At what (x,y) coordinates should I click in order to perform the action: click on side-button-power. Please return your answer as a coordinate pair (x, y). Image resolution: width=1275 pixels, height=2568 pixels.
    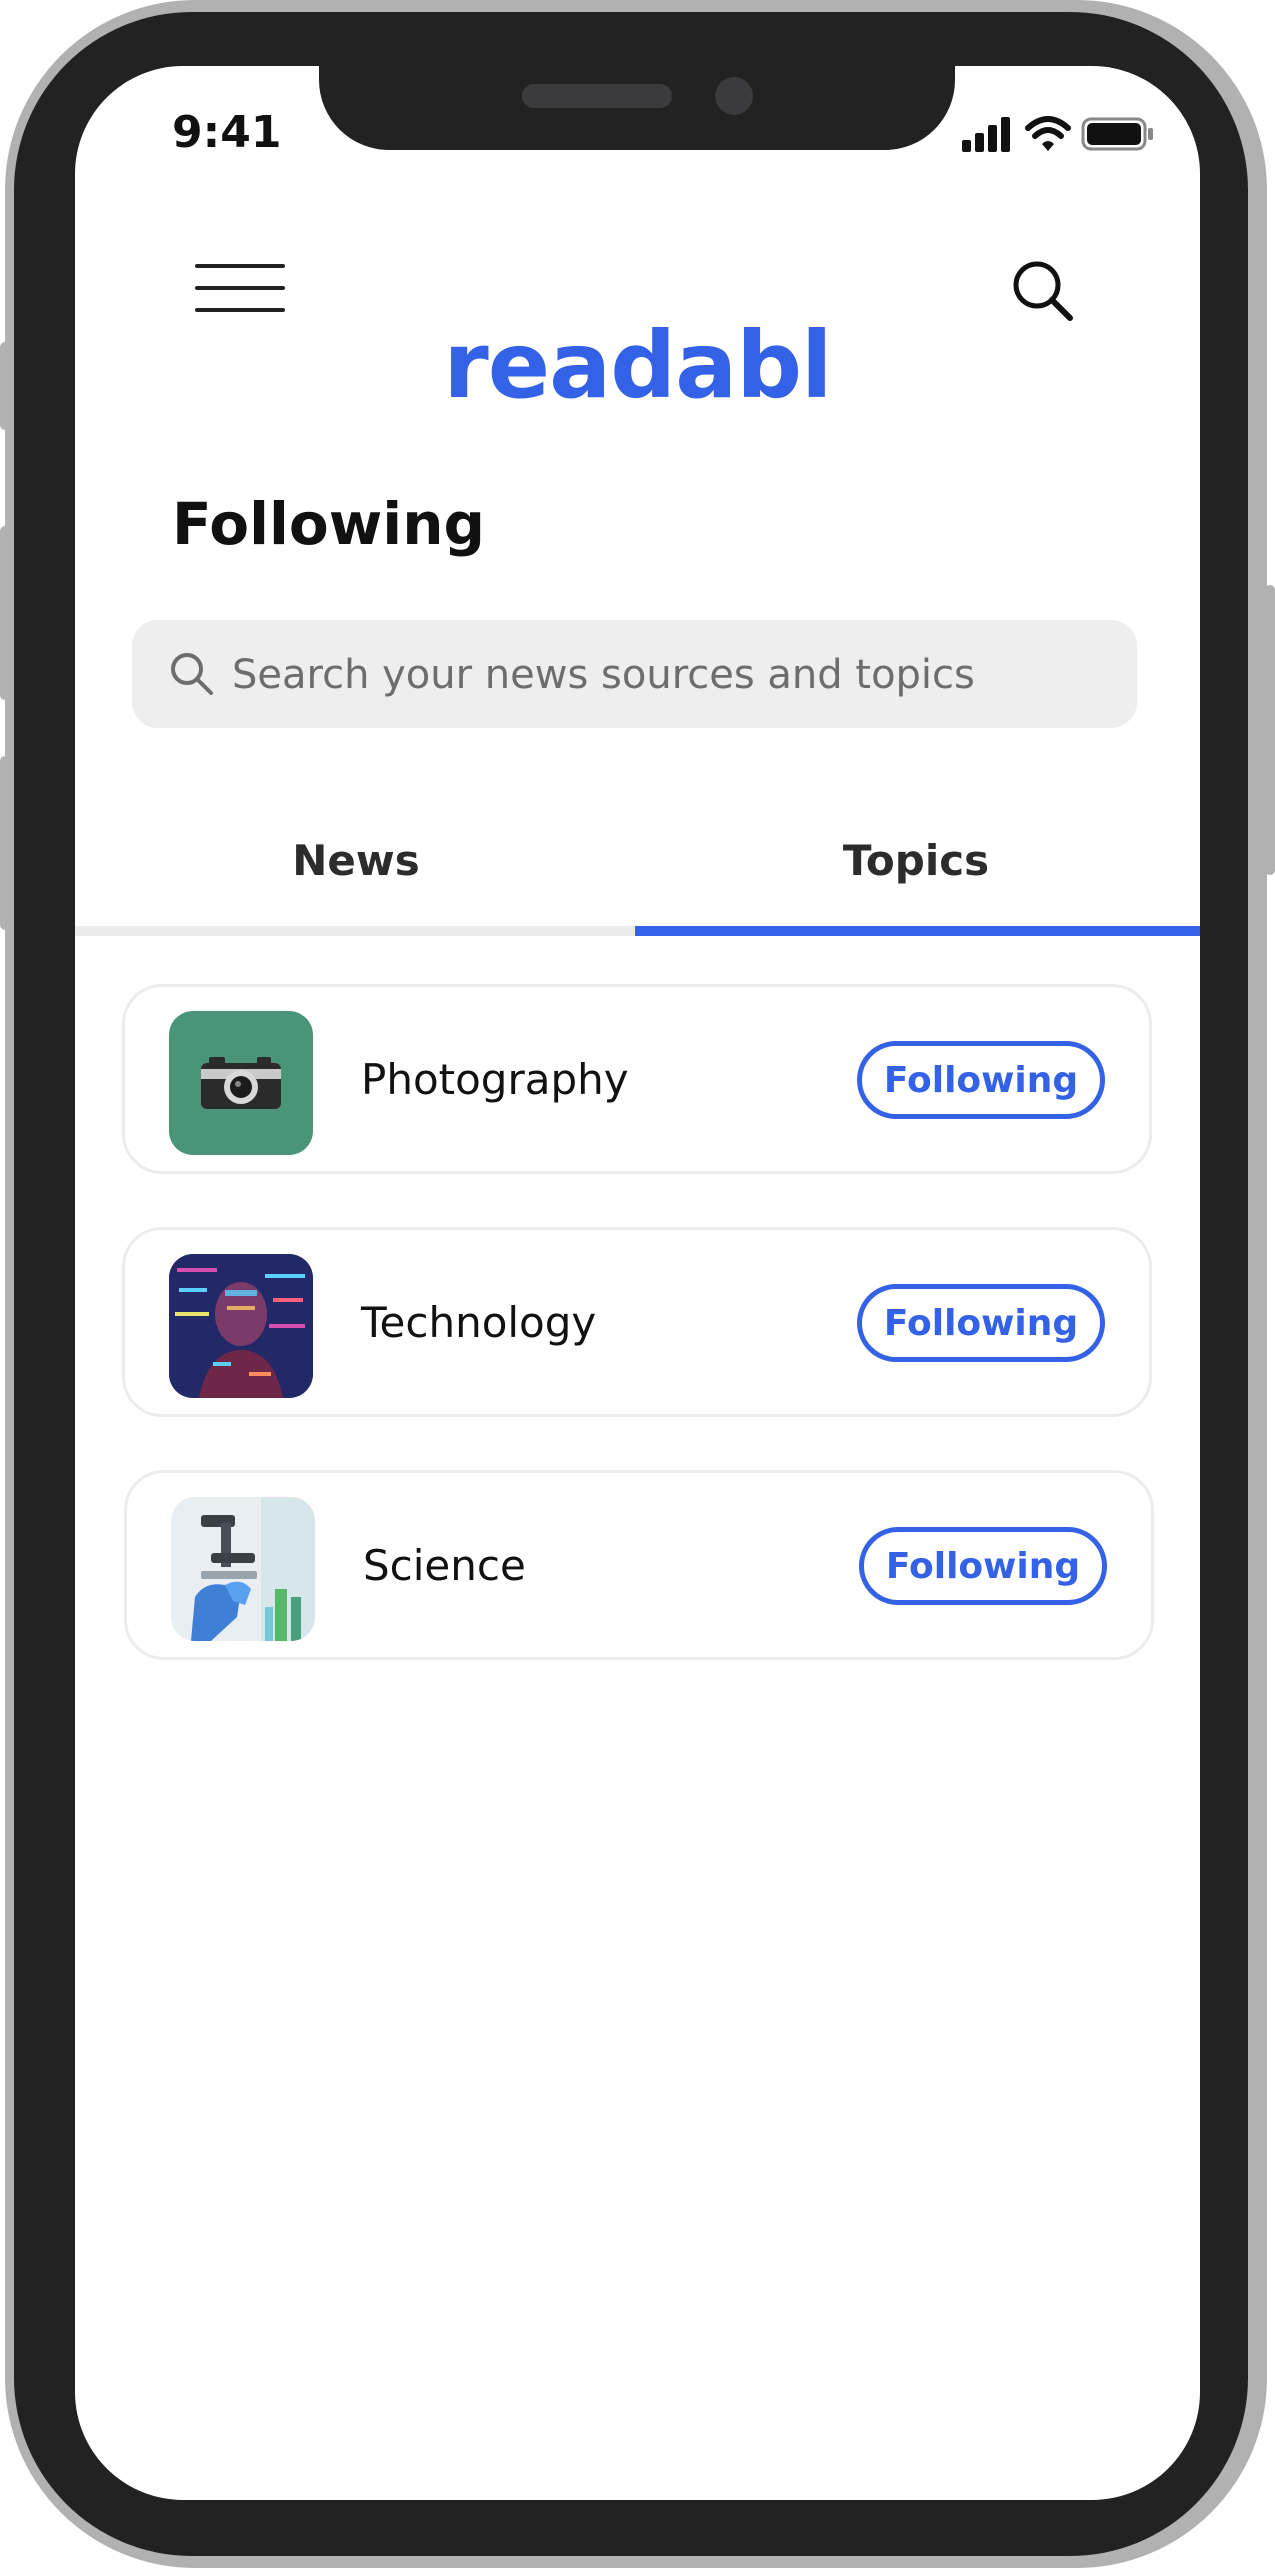
    Looking at the image, I should click on (1270, 730).